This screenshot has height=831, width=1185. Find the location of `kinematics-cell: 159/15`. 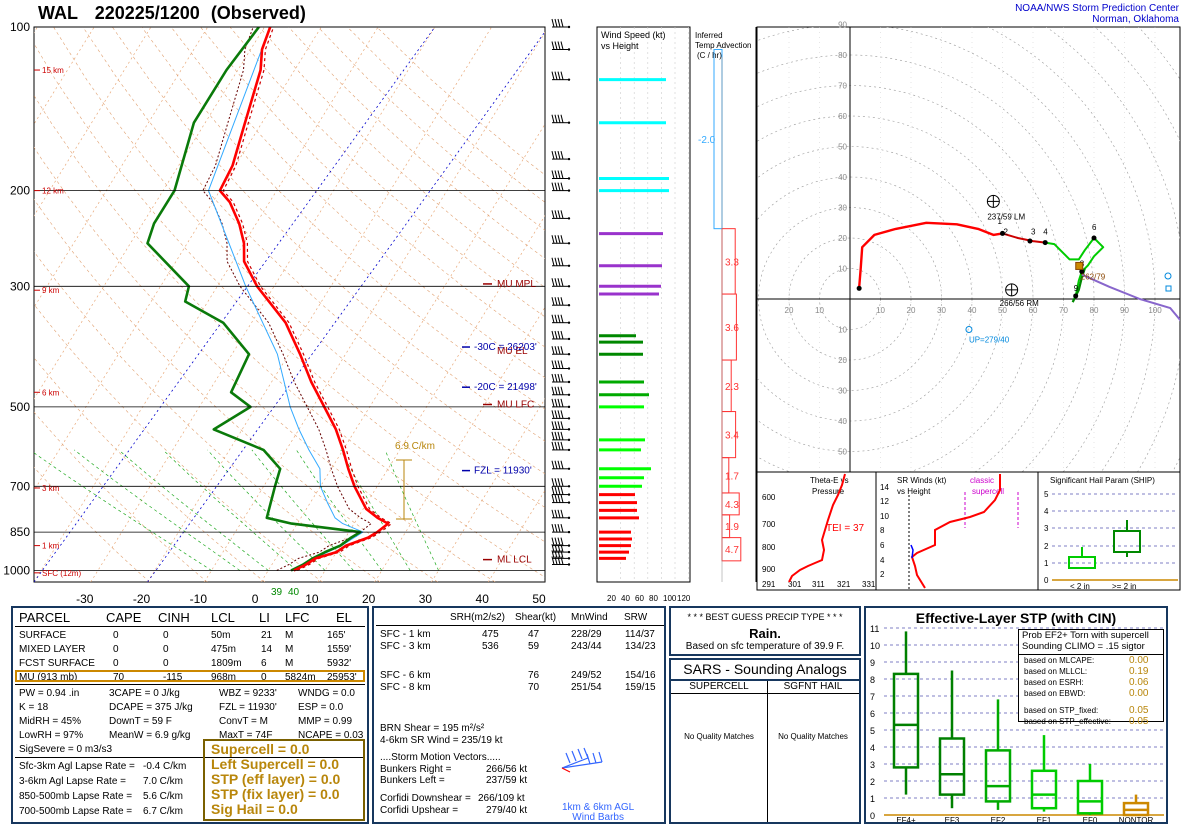

kinematics-cell: 159/15 is located at coordinates (640, 687).